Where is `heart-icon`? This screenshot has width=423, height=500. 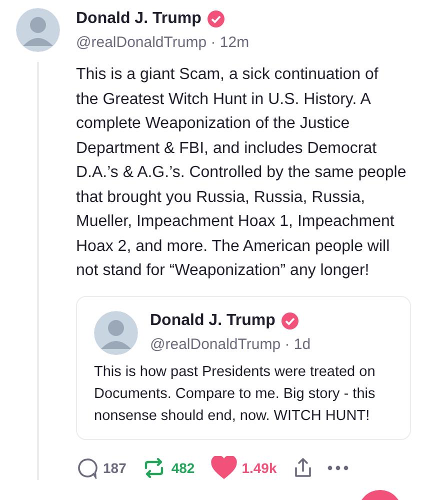 heart-icon is located at coordinates (223, 468).